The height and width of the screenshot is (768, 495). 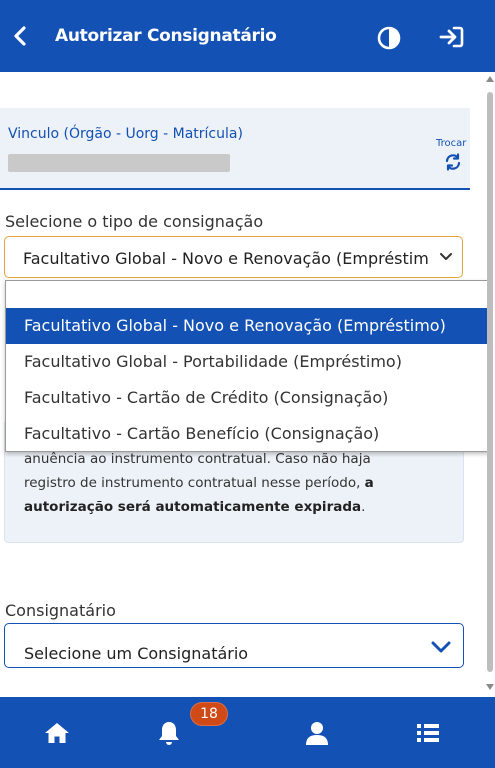 What do you see at coordinates (166, 36) in the screenshot?
I see `page-title: Autorizar Consignatário` at bounding box center [166, 36].